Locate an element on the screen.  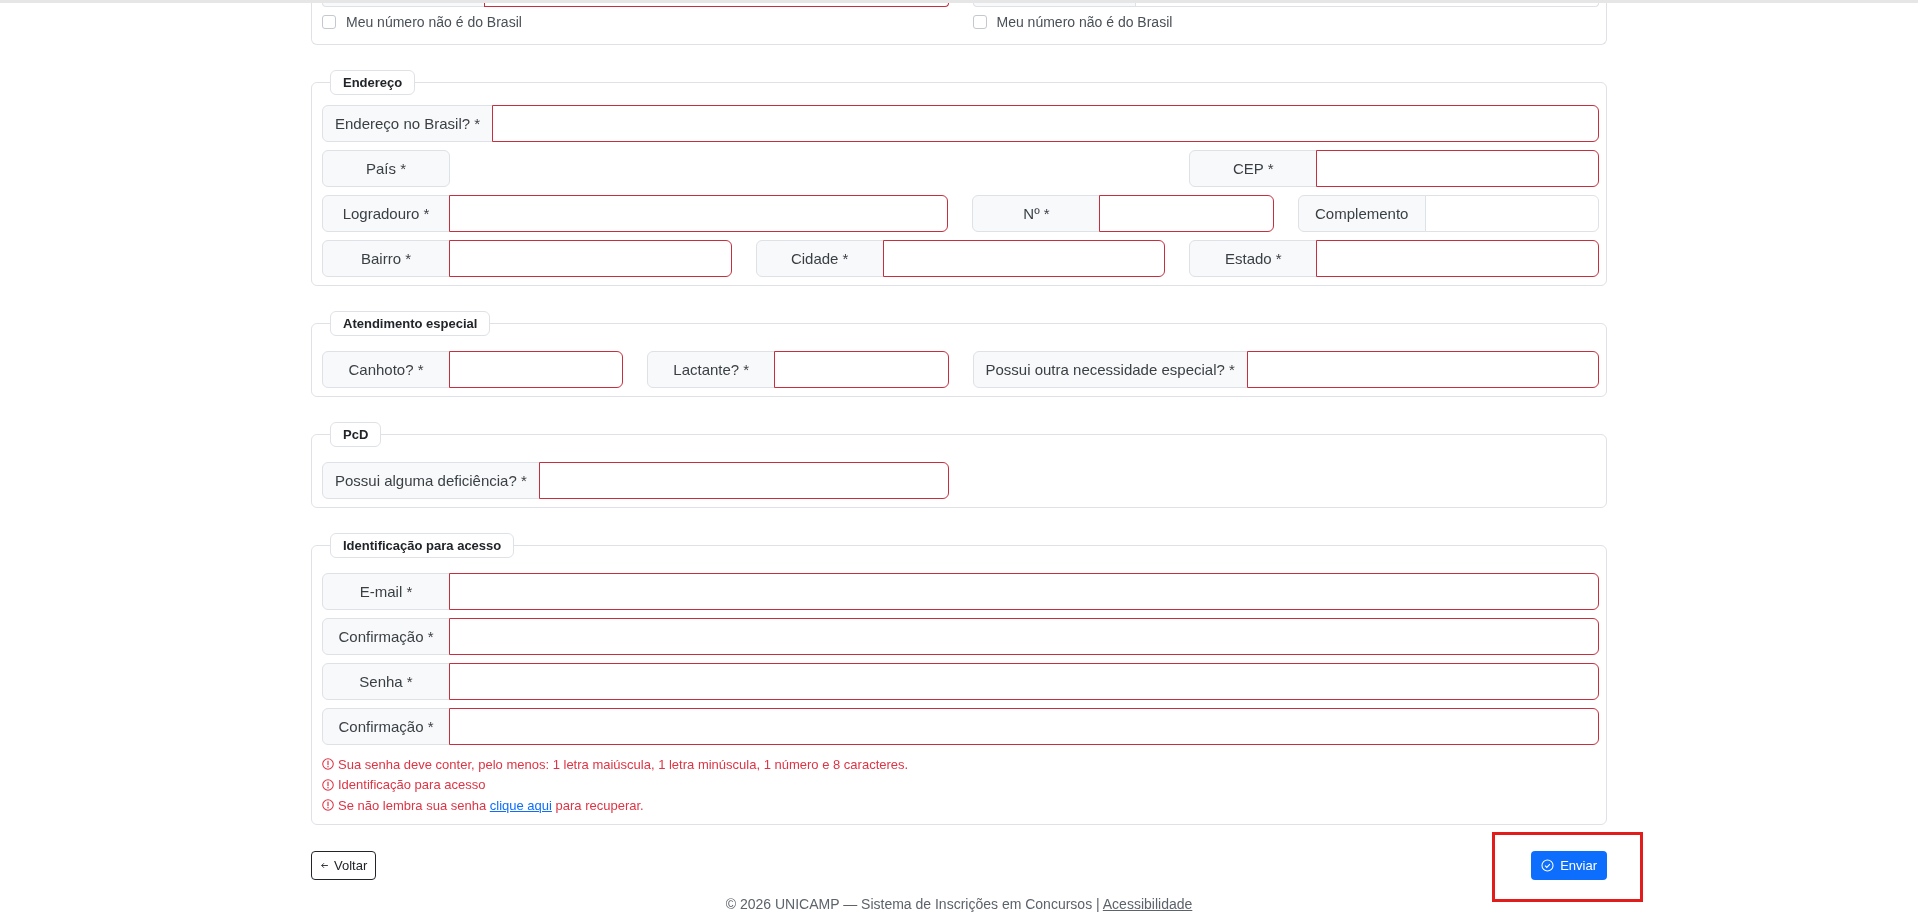
field-label: Complemento is located at coordinates (1361, 213).